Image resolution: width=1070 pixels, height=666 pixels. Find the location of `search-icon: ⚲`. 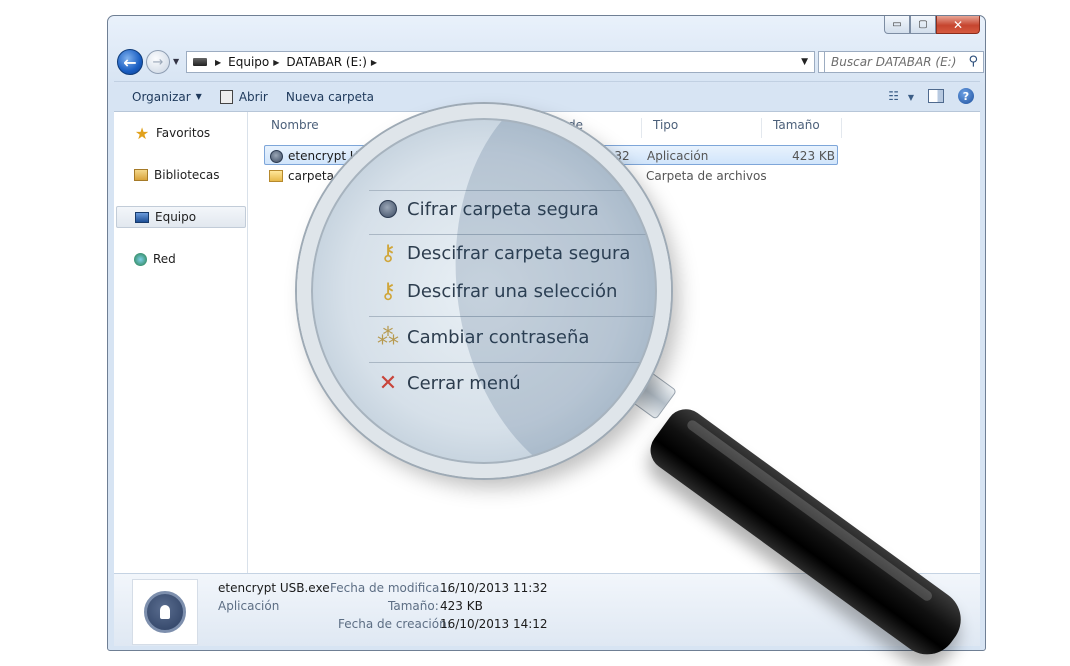

search-icon: ⚲ is located at coordinates (973, 61).